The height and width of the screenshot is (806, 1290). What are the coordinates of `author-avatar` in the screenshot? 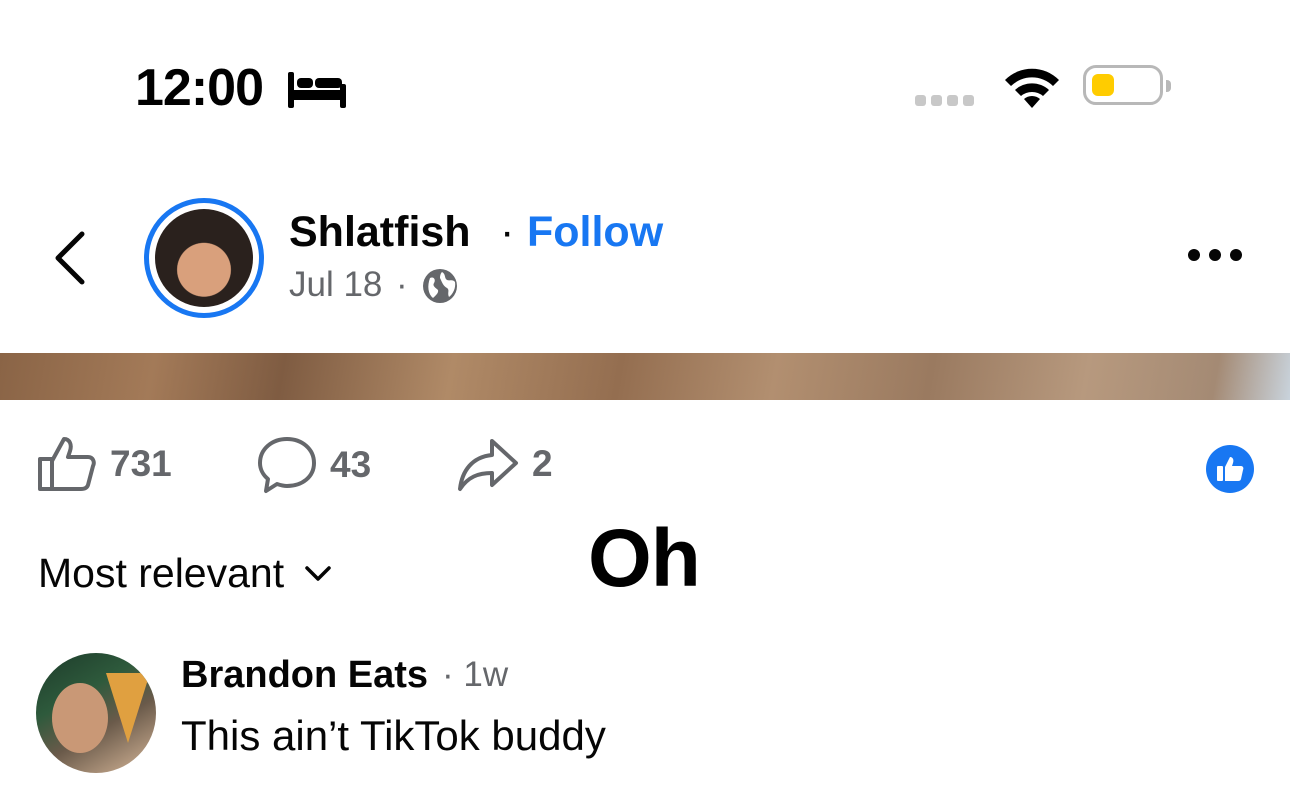 It's located at (204, 258).